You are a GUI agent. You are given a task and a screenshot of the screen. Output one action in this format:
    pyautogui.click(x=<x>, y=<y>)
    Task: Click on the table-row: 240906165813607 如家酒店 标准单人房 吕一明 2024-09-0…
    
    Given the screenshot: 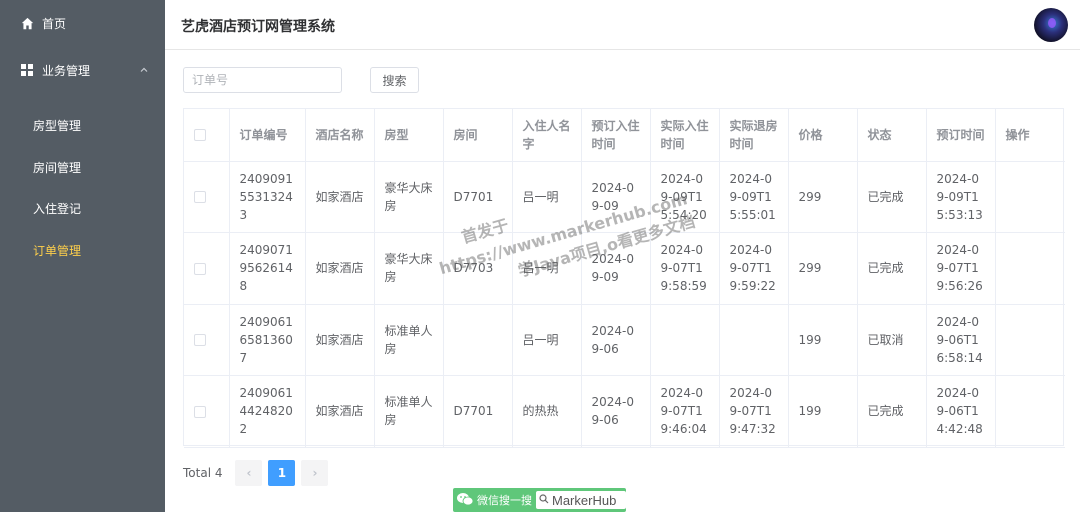 What is the action you would take?
    pyautogui.click(x=624, y=340)
    